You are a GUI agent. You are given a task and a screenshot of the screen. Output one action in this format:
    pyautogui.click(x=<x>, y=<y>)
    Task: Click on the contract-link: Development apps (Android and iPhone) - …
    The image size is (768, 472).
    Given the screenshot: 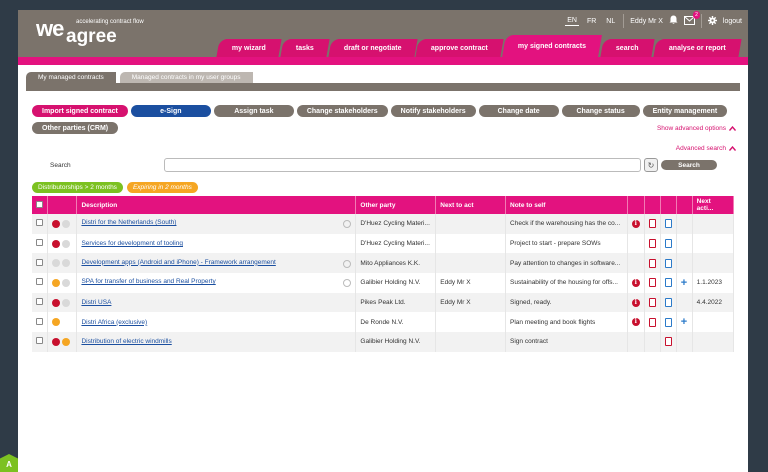 What is the action you would take?
    pyautogui.click(x=178, y=262)
    